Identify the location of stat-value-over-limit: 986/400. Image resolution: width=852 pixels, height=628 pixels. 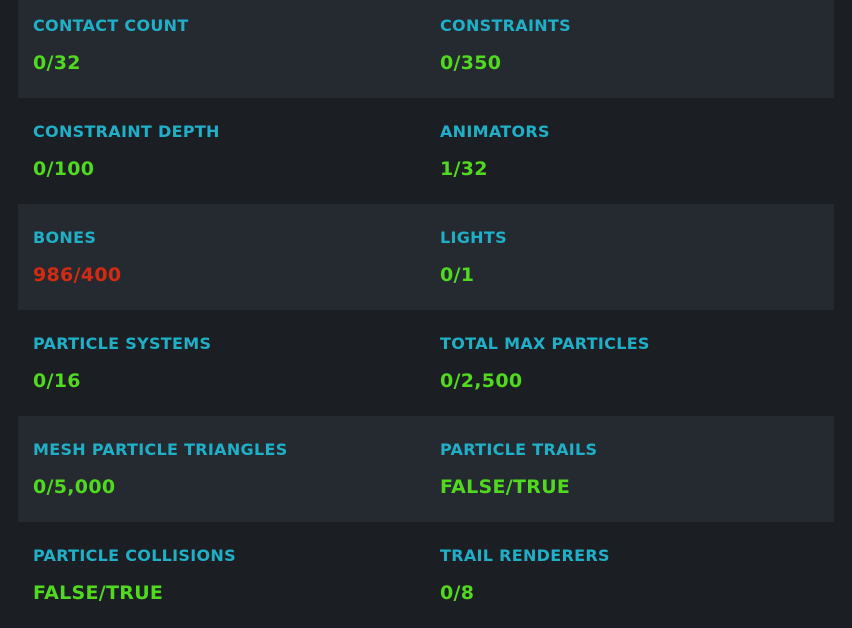
(77, 275).